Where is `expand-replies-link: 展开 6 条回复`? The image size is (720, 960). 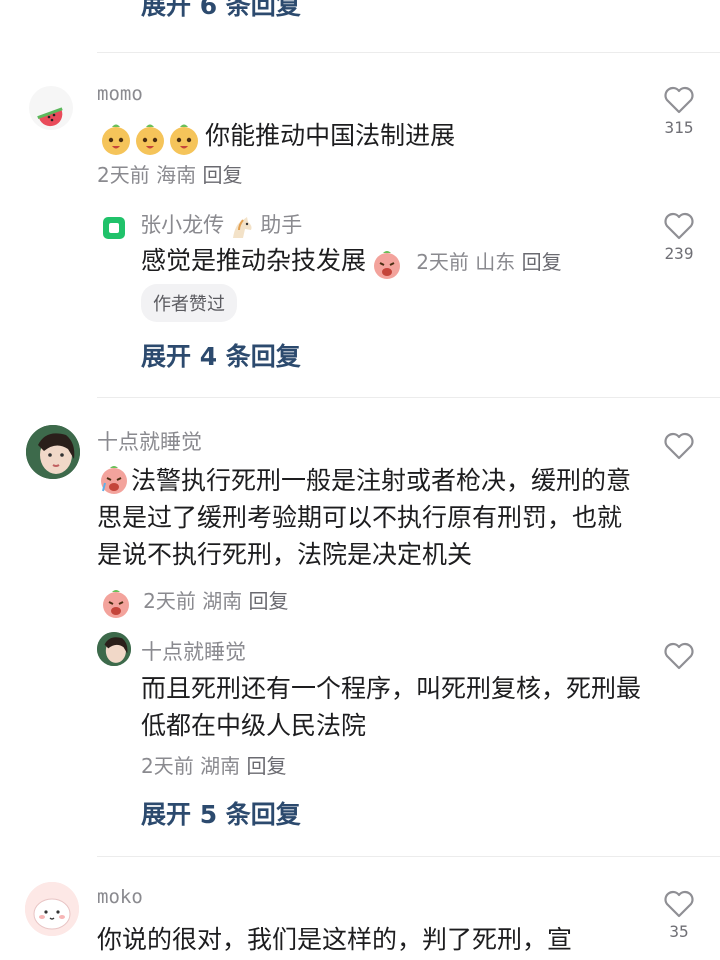
expand-replies-link: 展开 6 条回复 is located at coordinates (221, 11).